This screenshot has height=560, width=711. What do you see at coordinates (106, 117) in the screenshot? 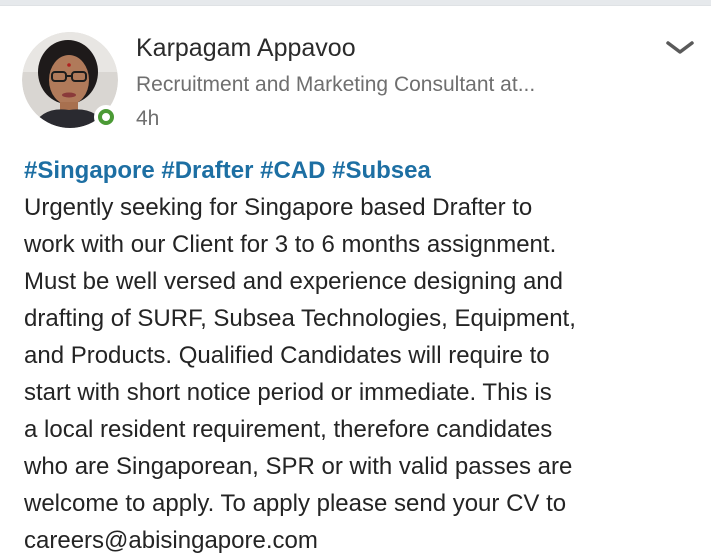
I see `online-status-icon` at bounding box center [106, 117].